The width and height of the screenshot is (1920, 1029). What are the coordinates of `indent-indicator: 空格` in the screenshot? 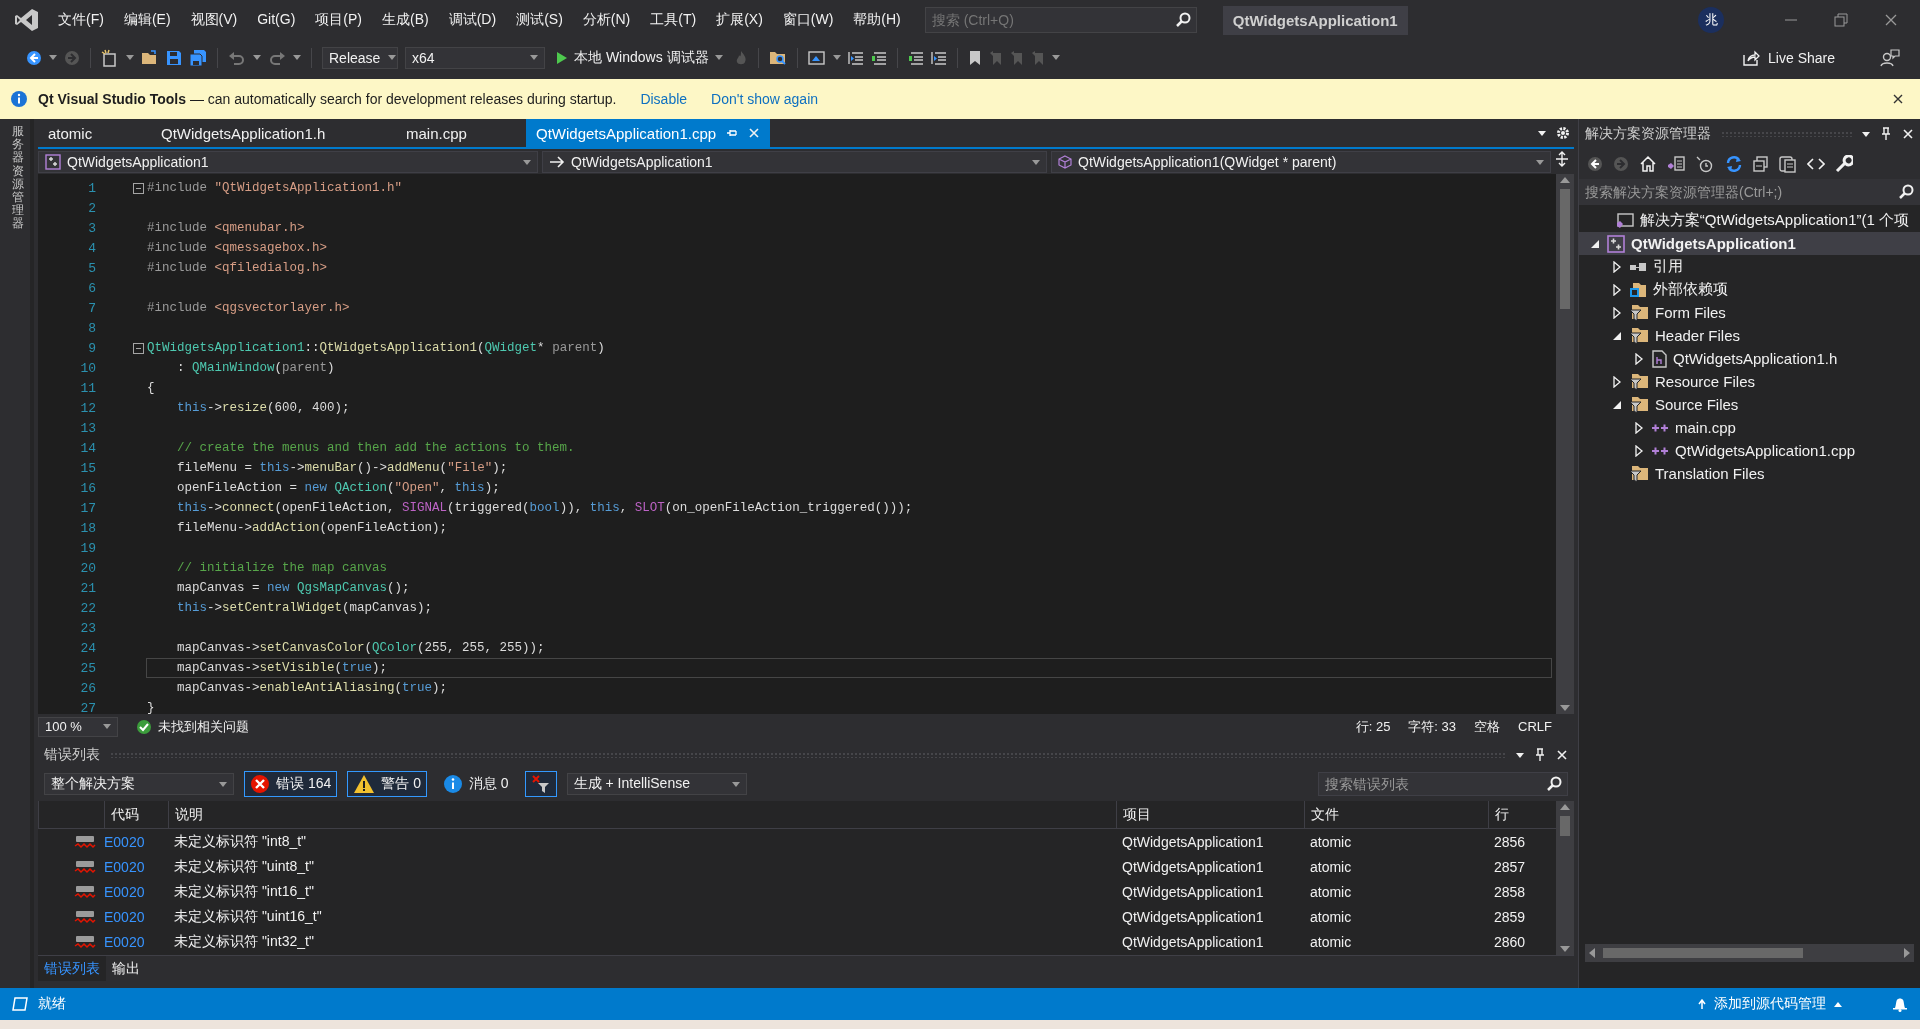 It's located at (1487, 726).